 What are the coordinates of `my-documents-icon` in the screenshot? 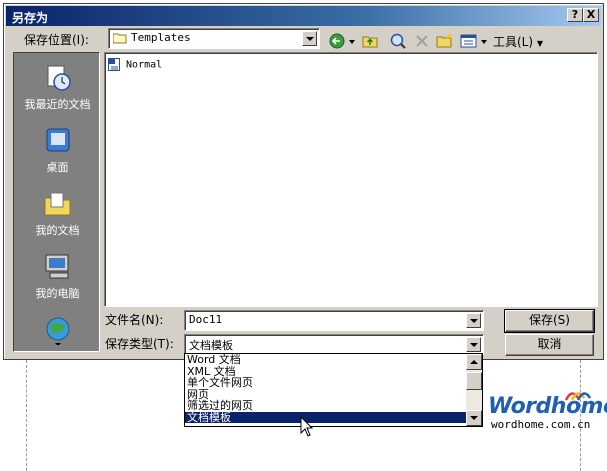 It's located at (57, 204).